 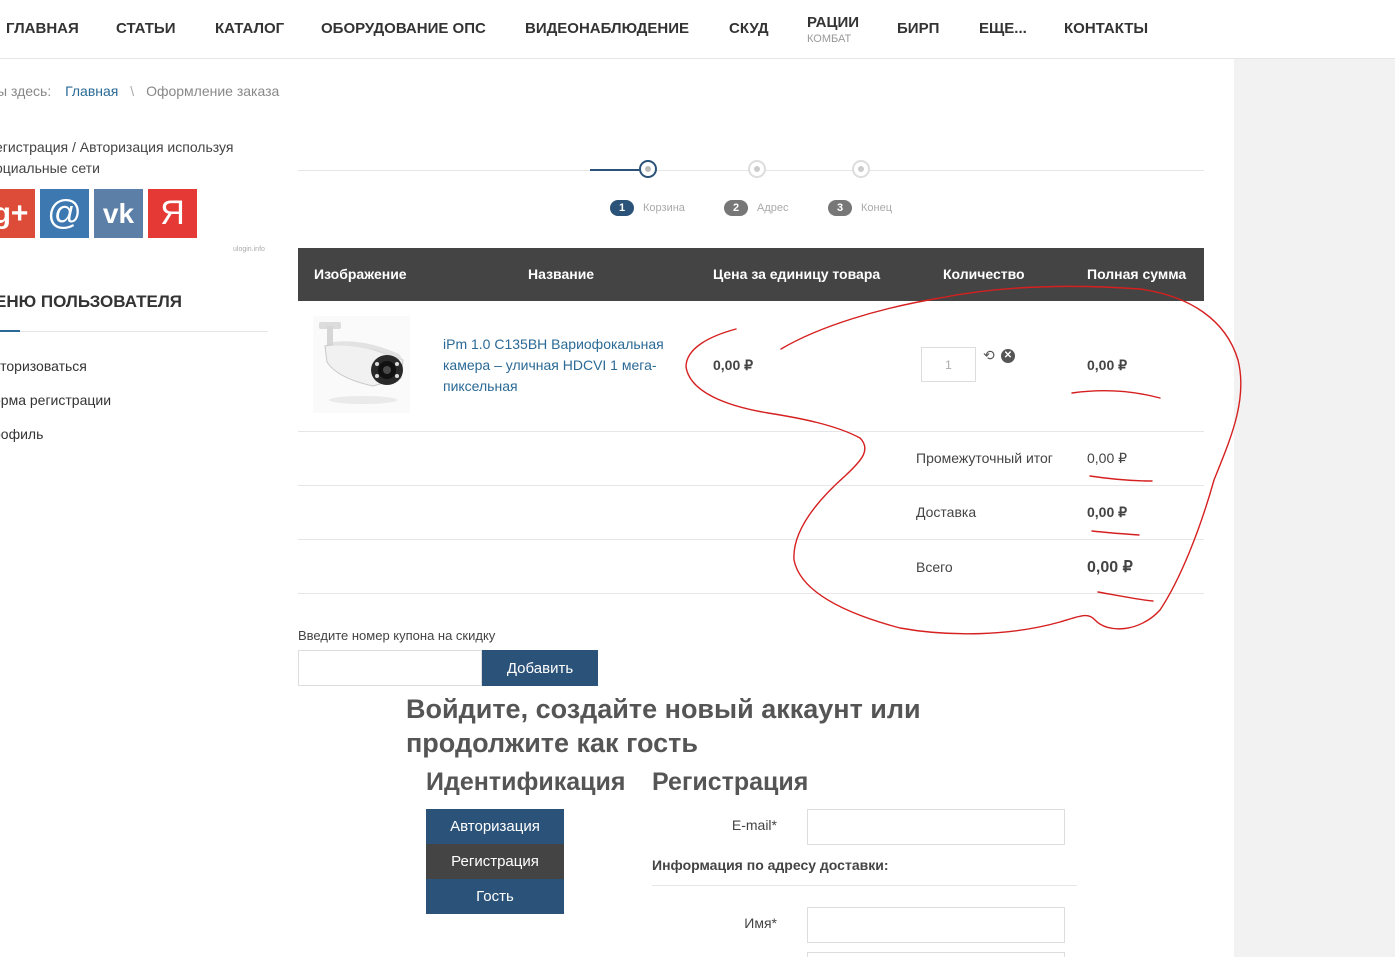 I want to click on name-field, so click(x=936, y=925).